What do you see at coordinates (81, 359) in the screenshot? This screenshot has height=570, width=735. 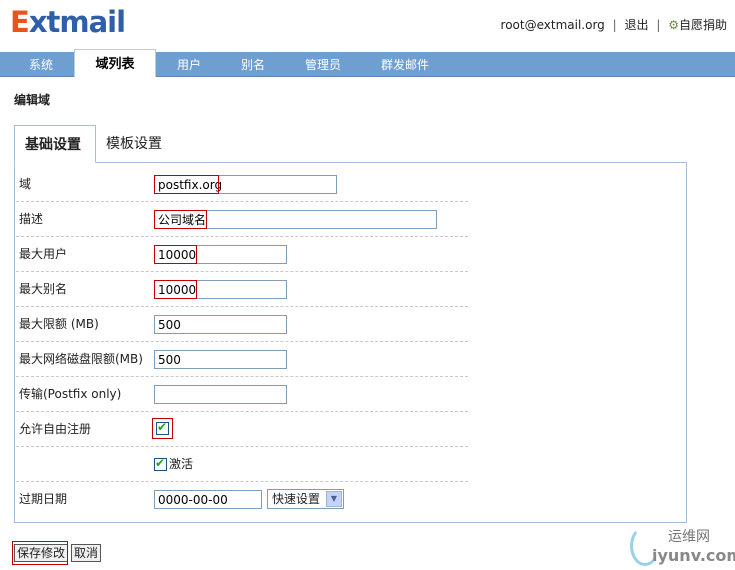 I see `netdisk-quota-label: 最大网络磁盘限额(MB)` at bounding box center [81, 359].